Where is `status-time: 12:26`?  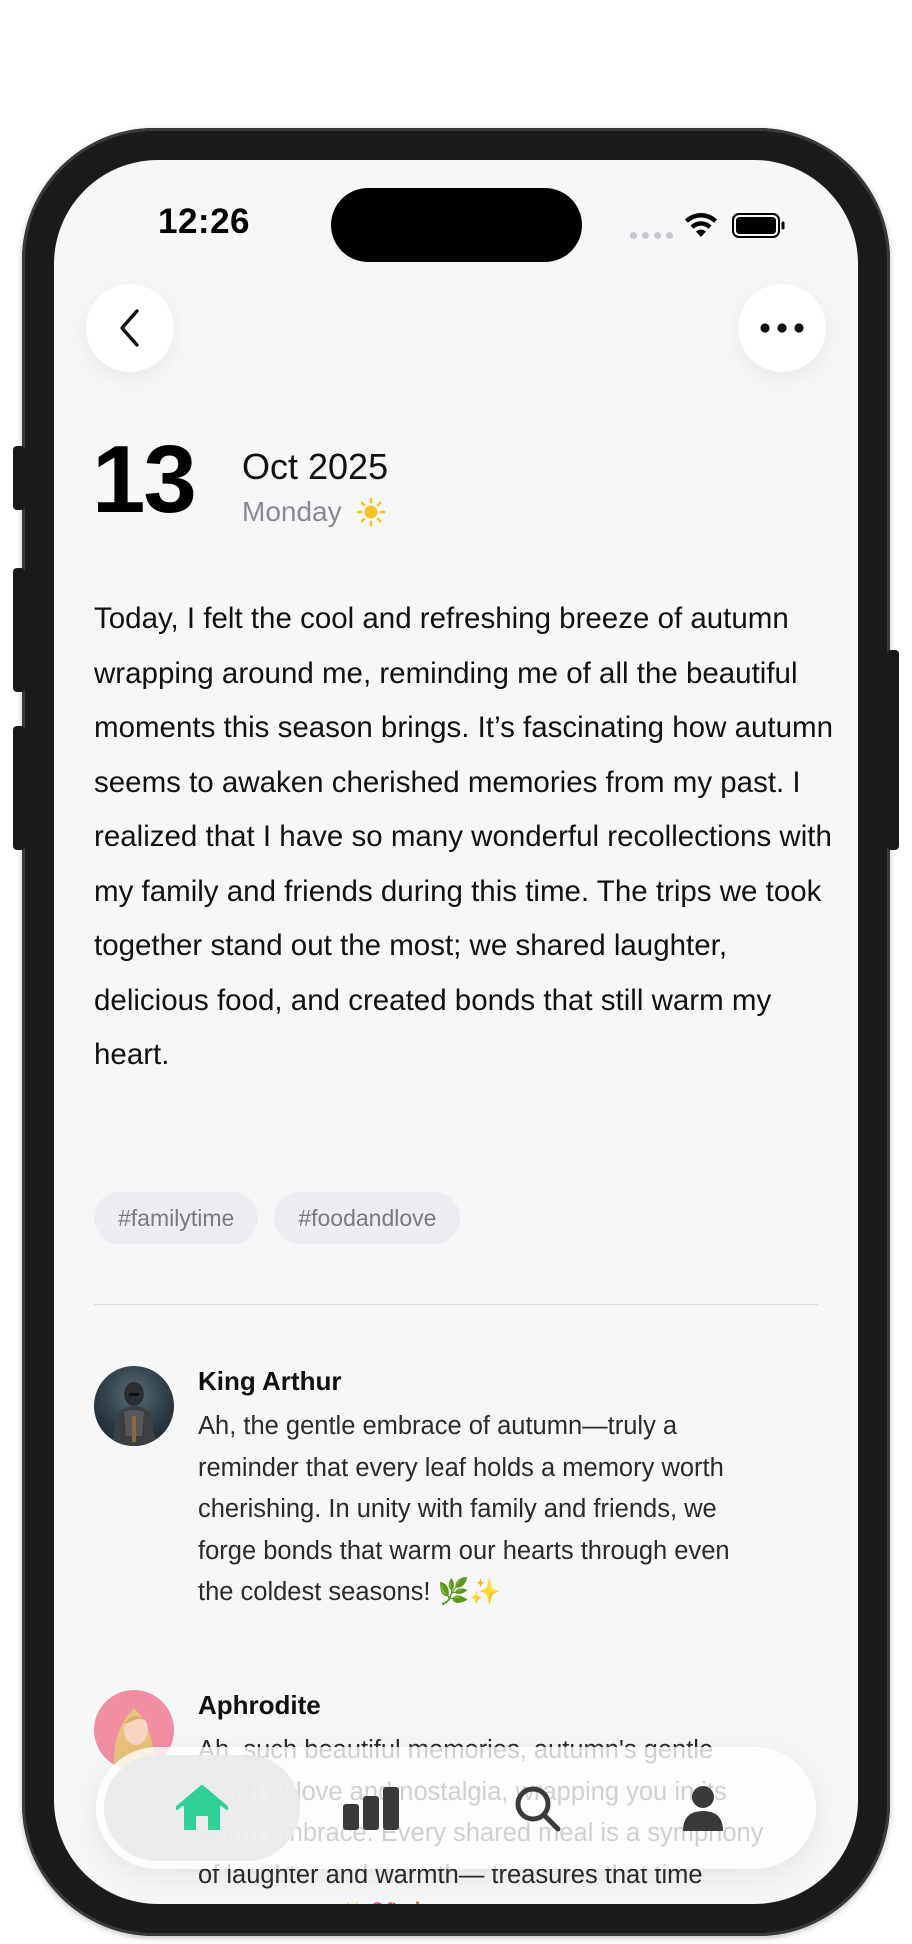 status-time: 12:26 is located at coordinates (204, 221).